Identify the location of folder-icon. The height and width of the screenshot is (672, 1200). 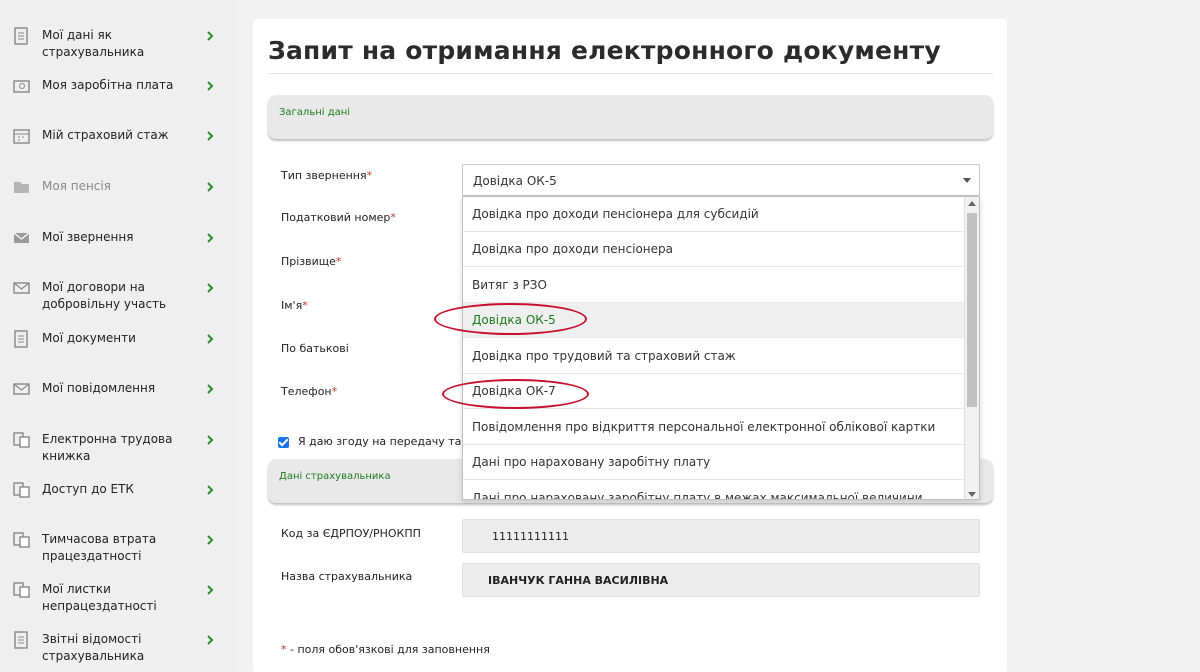
(21, 187).